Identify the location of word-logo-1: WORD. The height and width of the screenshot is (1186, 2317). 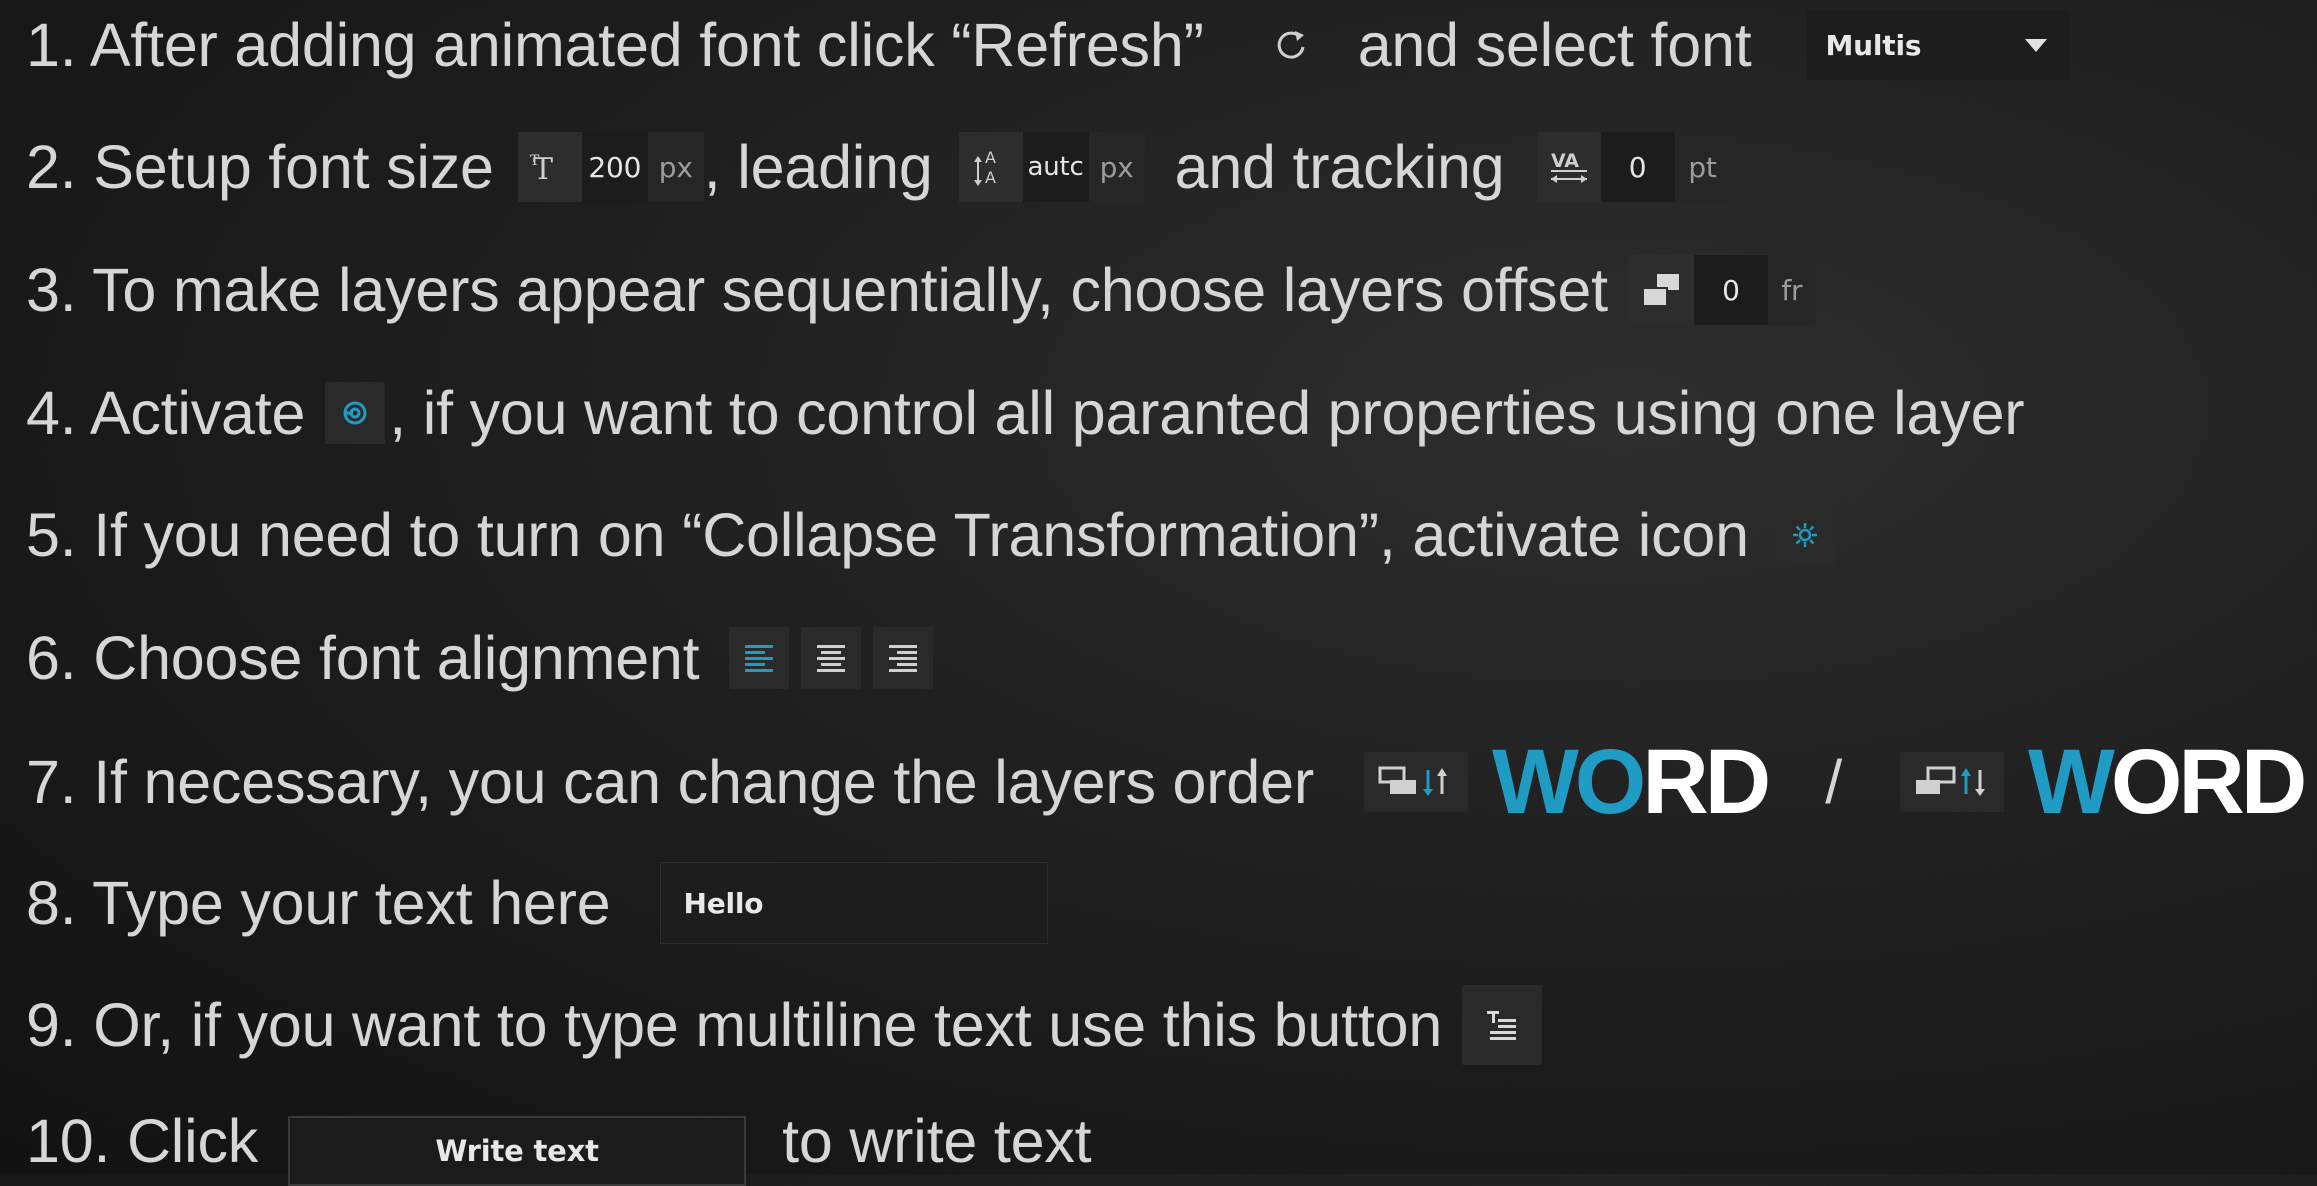
(1631, 782).